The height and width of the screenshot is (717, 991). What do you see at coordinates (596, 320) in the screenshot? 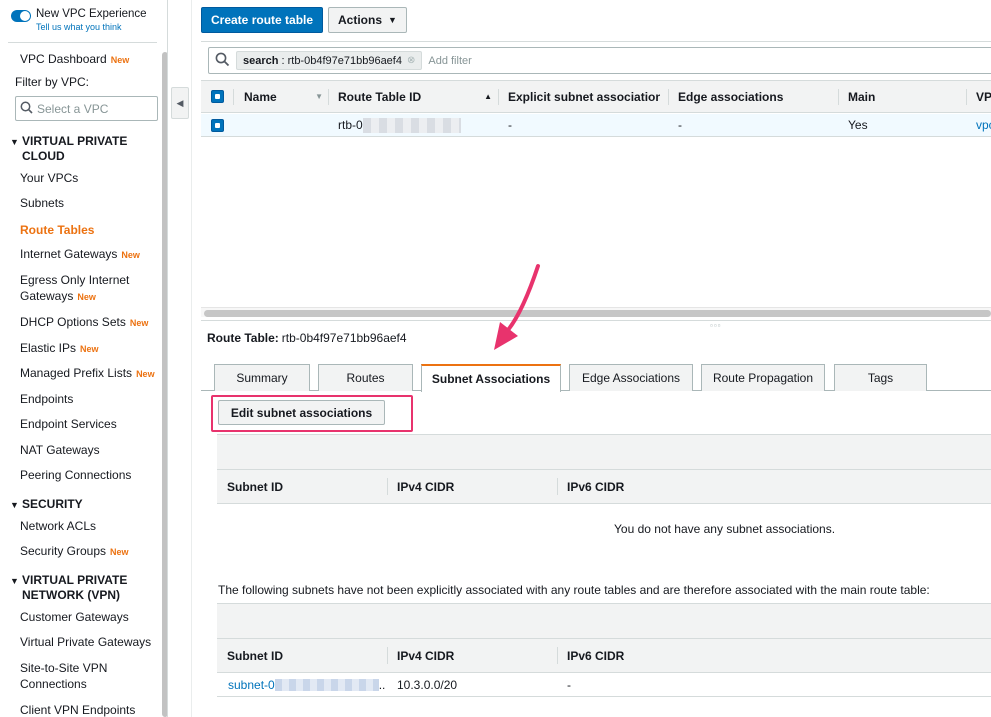
I see `pane-splitter` at bounding box center [596, 320].